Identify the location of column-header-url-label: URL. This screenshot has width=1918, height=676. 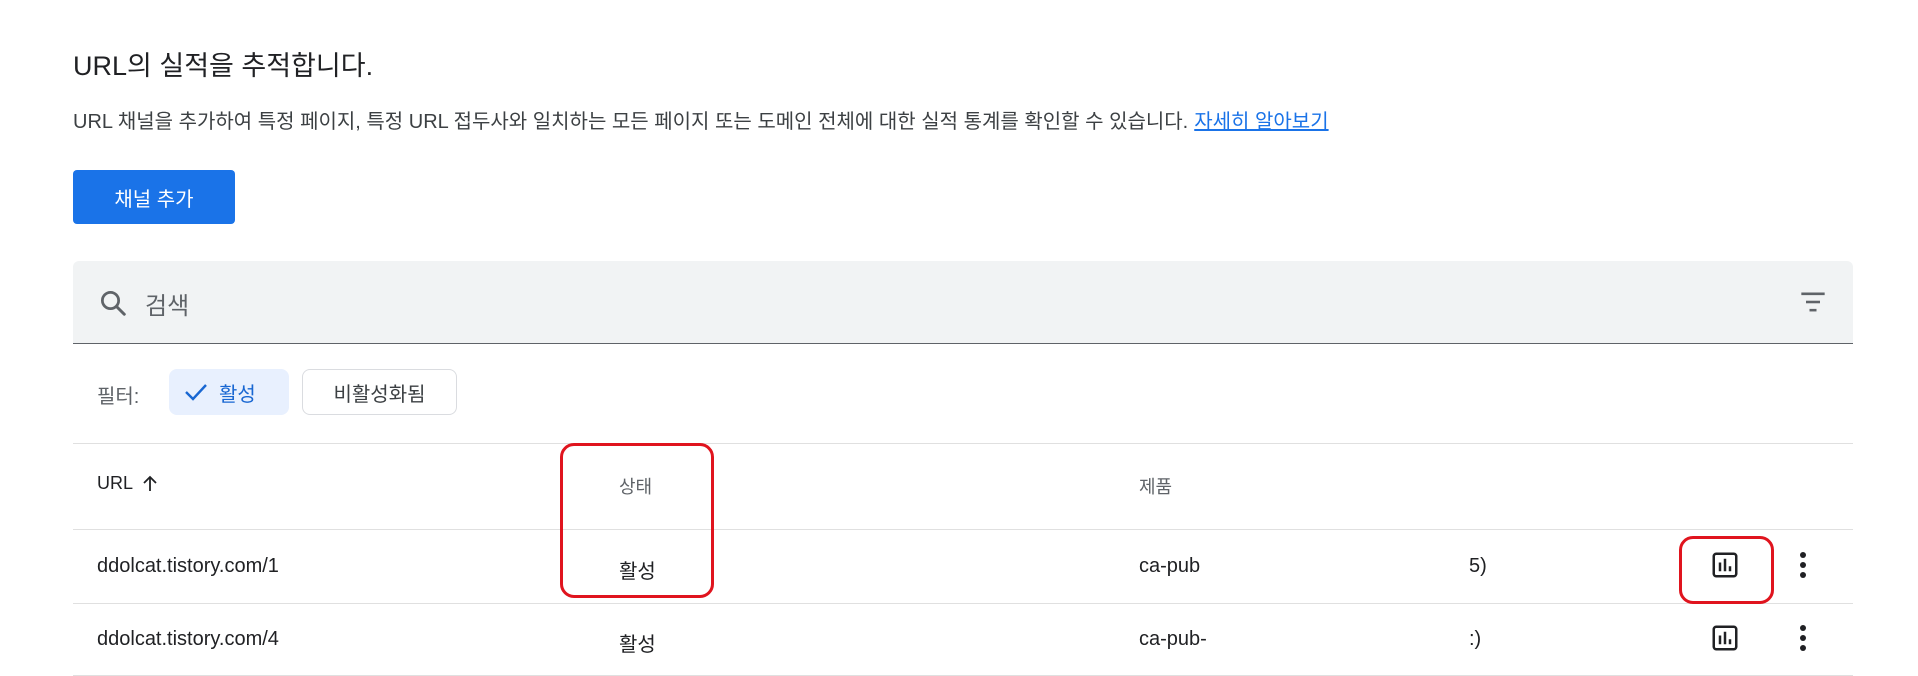
(115, 483).